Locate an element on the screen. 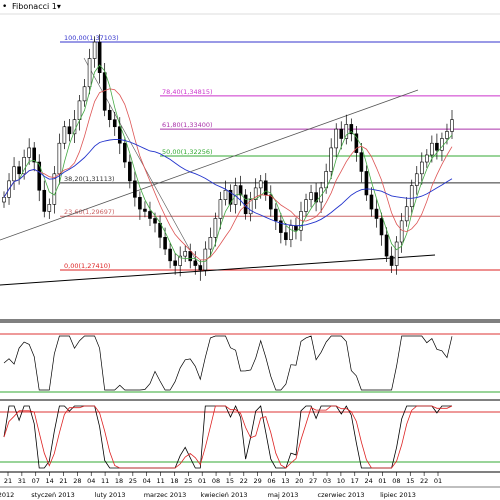 The image size is (500, 500). x-tick-label: 31 is located at coordinates (22, 481).